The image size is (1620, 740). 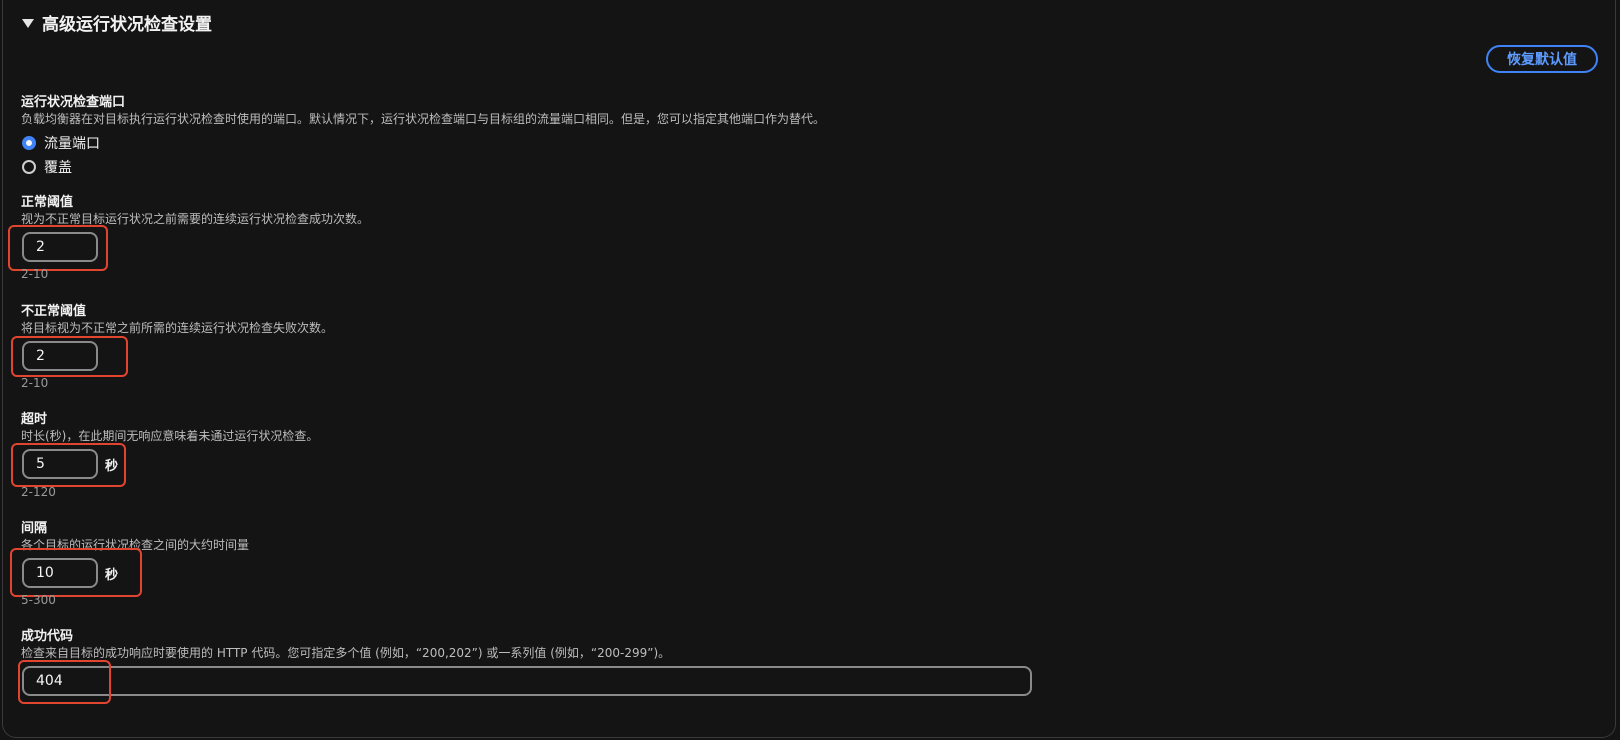 I want to click on timeout-input: 5, so click(x=60, y=464).